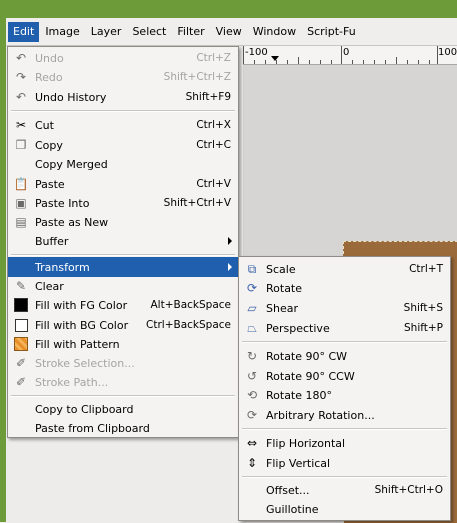  What do you see at coordinates (21, 222) in the screenshot?
I see `paste-new-icon: ▤` at bounding box center [21, 222].